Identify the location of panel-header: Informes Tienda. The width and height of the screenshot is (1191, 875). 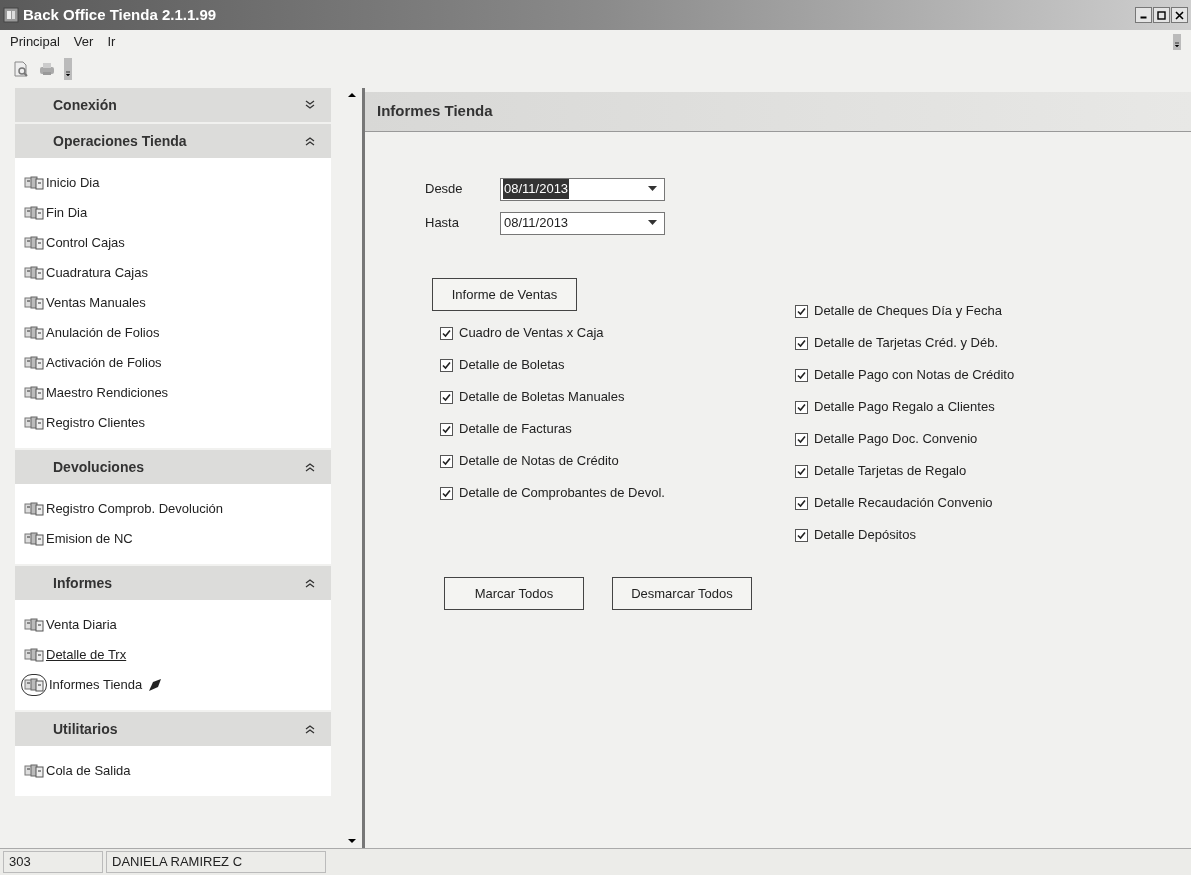
(778, 112).